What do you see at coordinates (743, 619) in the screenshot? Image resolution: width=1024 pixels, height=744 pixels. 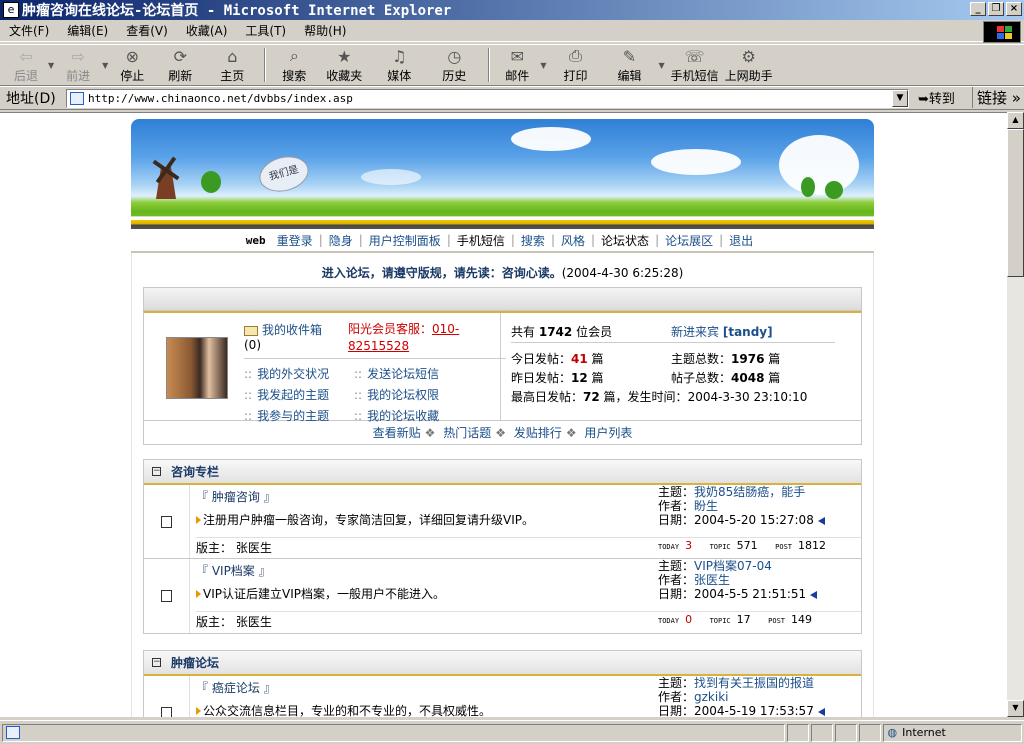 I see `topic-count: 17` at bounding box center [743, 619].